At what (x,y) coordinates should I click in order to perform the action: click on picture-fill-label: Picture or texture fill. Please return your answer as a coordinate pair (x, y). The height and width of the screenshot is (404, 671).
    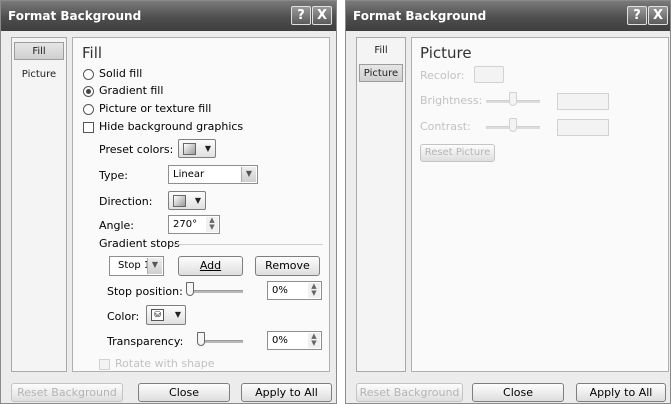
    Looking at the image, I should click on (155, 108).